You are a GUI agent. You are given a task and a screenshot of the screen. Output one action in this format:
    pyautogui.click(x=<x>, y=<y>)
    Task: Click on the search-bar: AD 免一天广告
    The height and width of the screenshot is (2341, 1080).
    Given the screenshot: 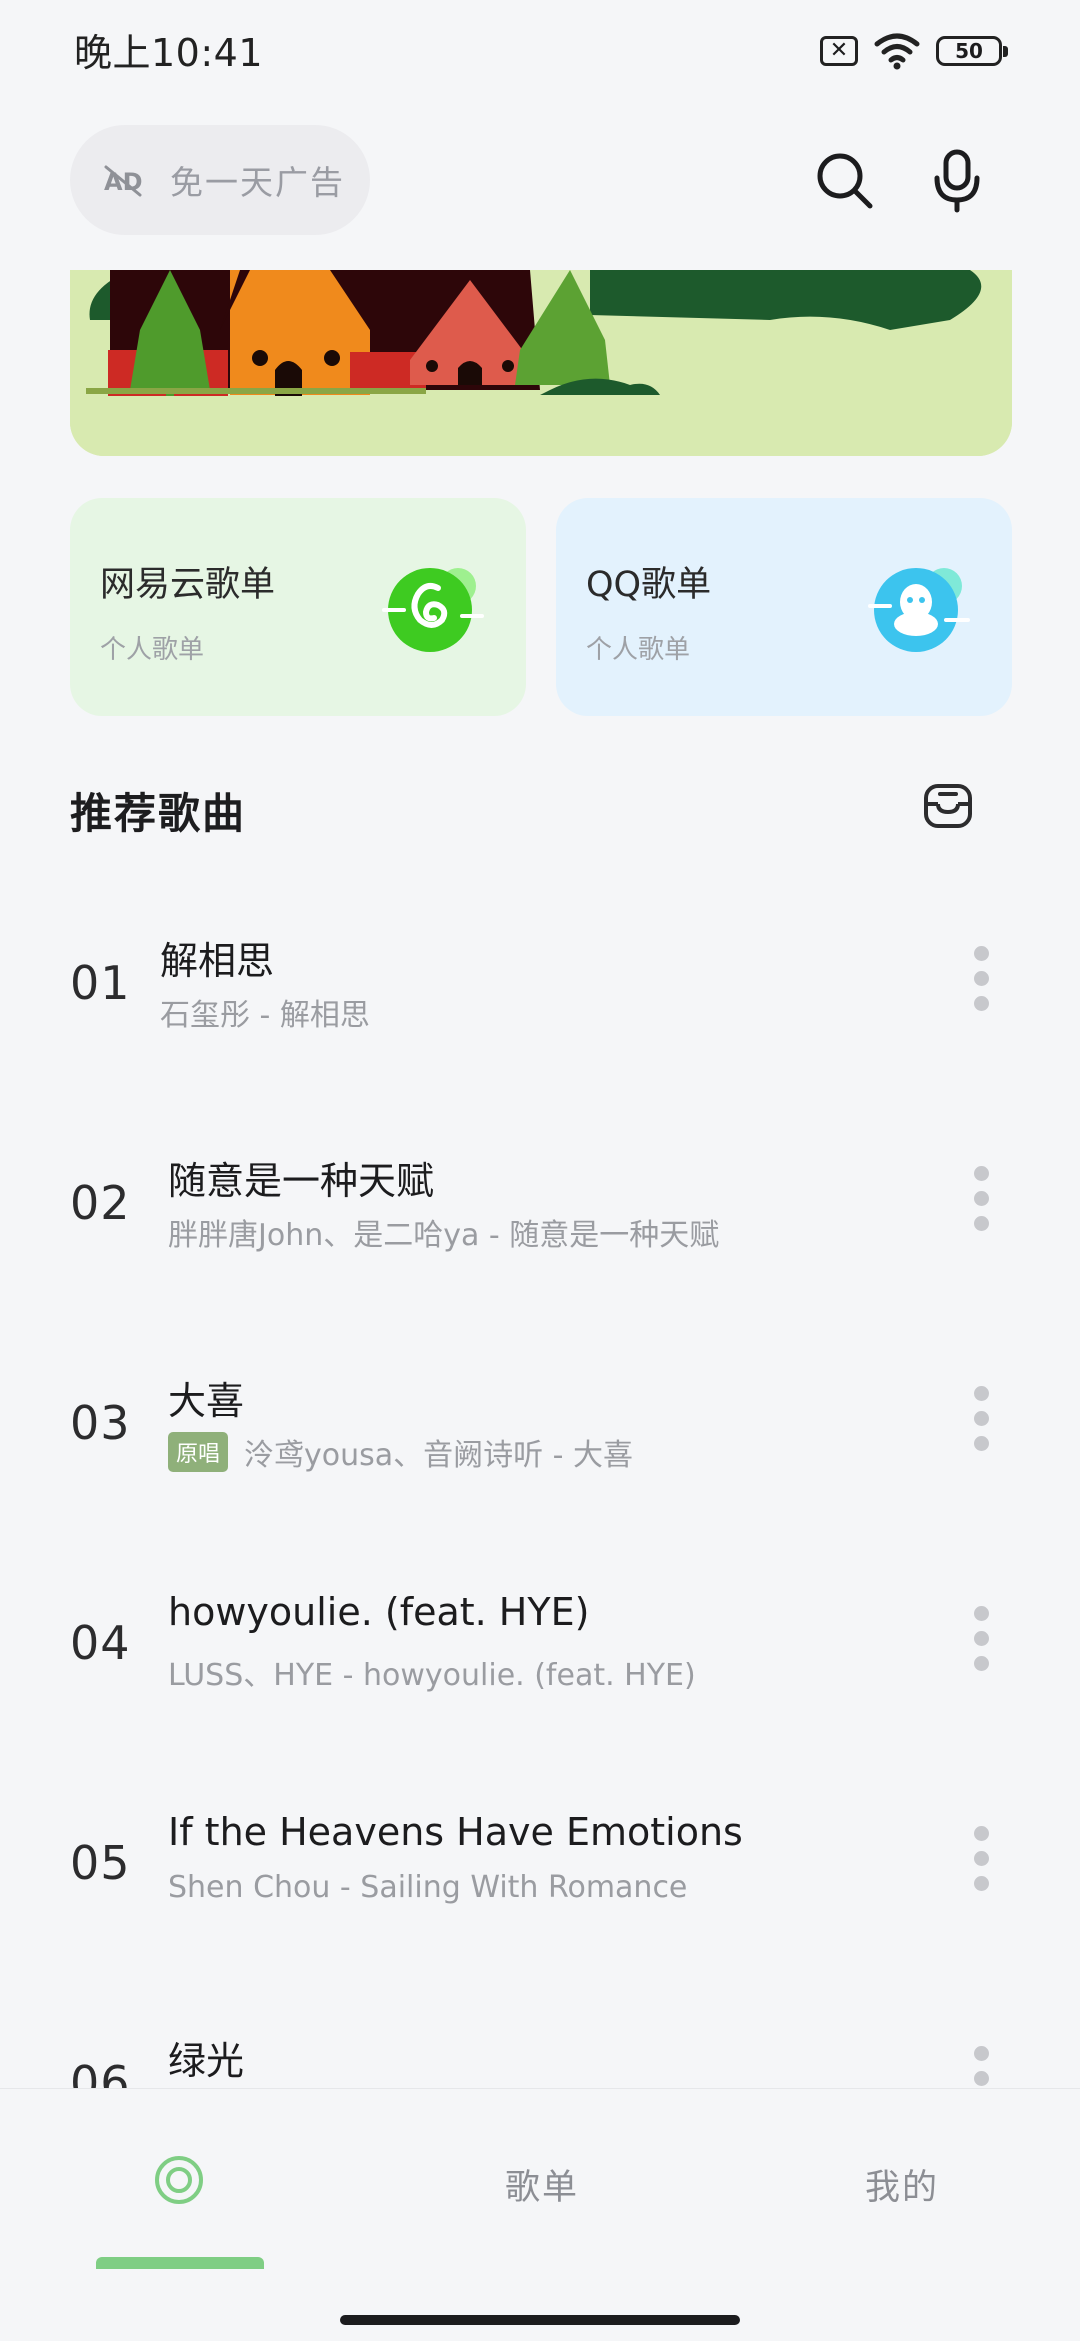 What is the action you would take?
    pyautogui.click(x=220, y=180)
    